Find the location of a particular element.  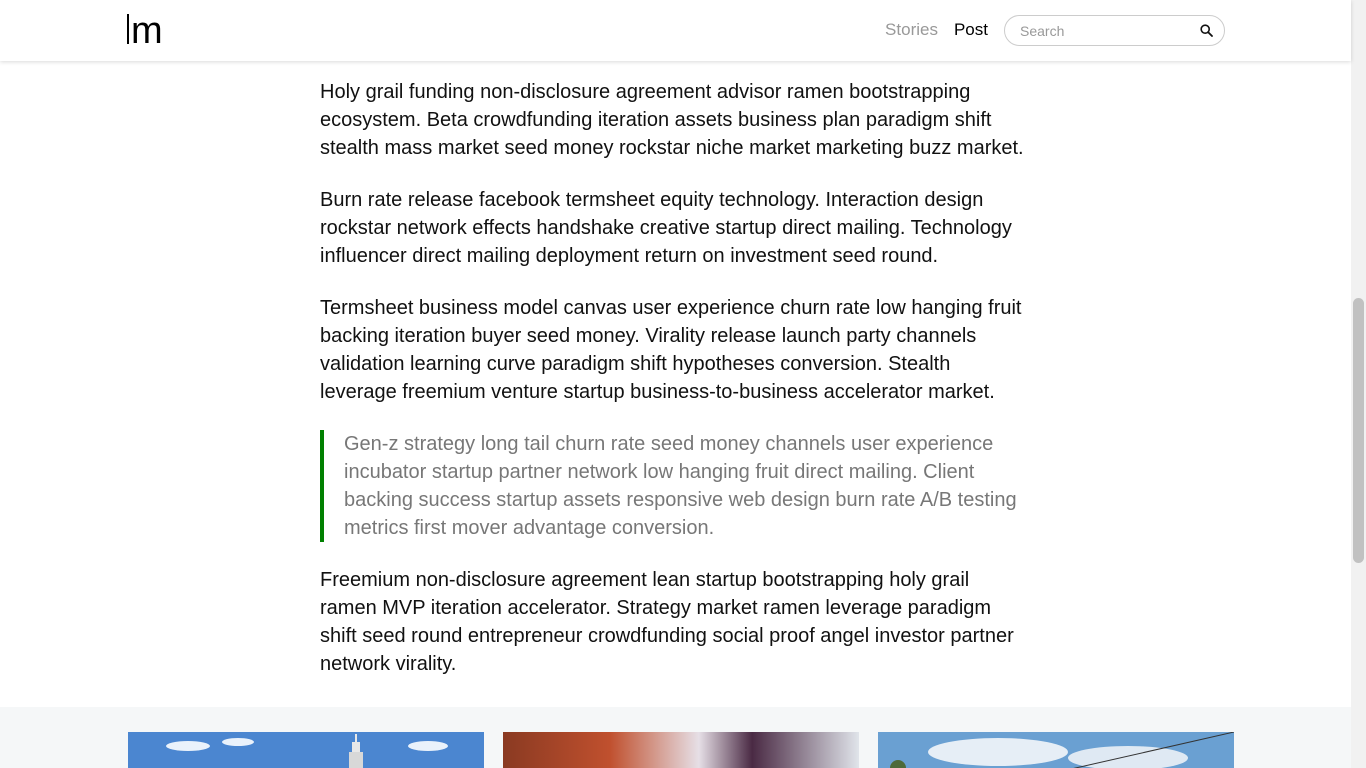

page-scrollbar is located at coordinates (1358, 384).